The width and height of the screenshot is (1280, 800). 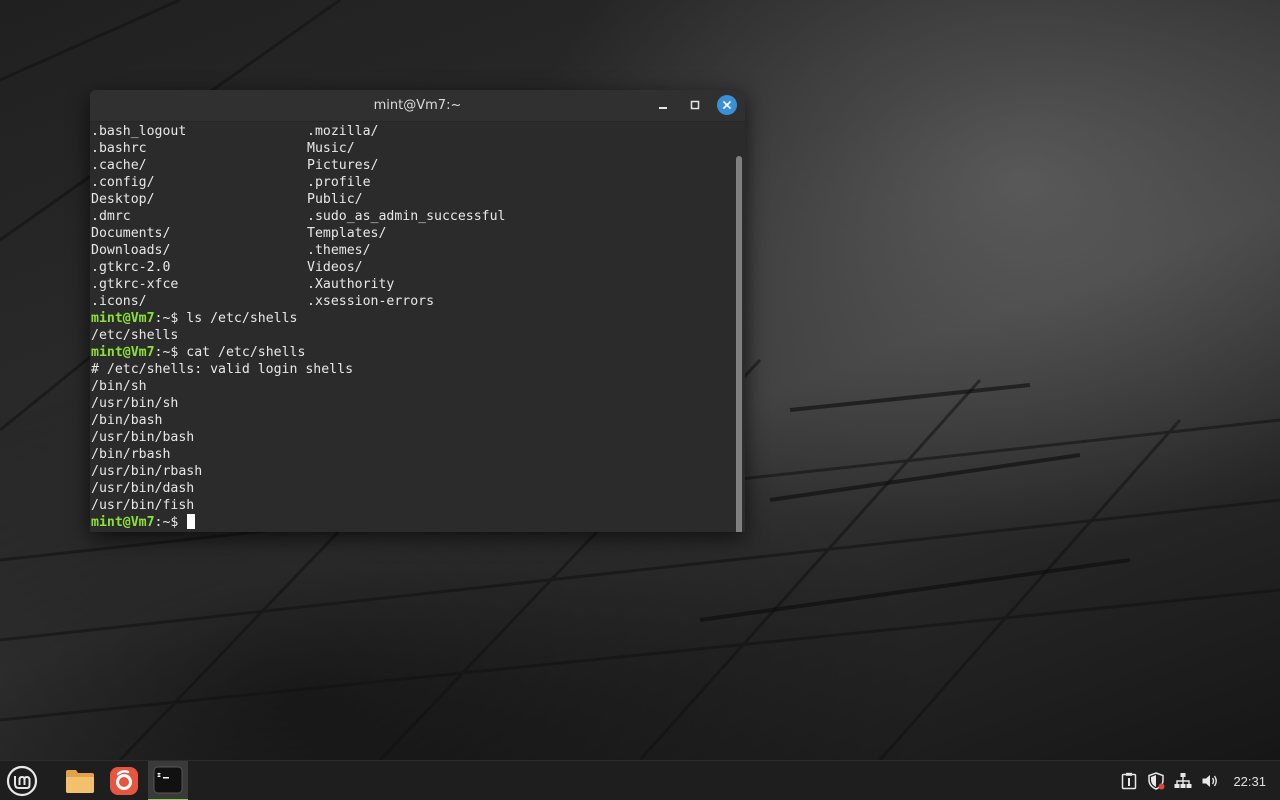 What do you see at coordinates (131, 233) in the screenshot?
I see `listing-entry: Documents/` at bounding box center [131, 233].